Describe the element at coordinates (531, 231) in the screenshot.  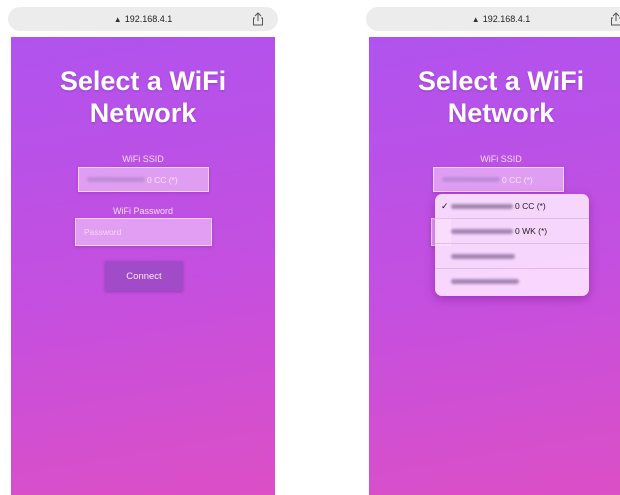
I see `option-label: 0 WK (*)` at that location.